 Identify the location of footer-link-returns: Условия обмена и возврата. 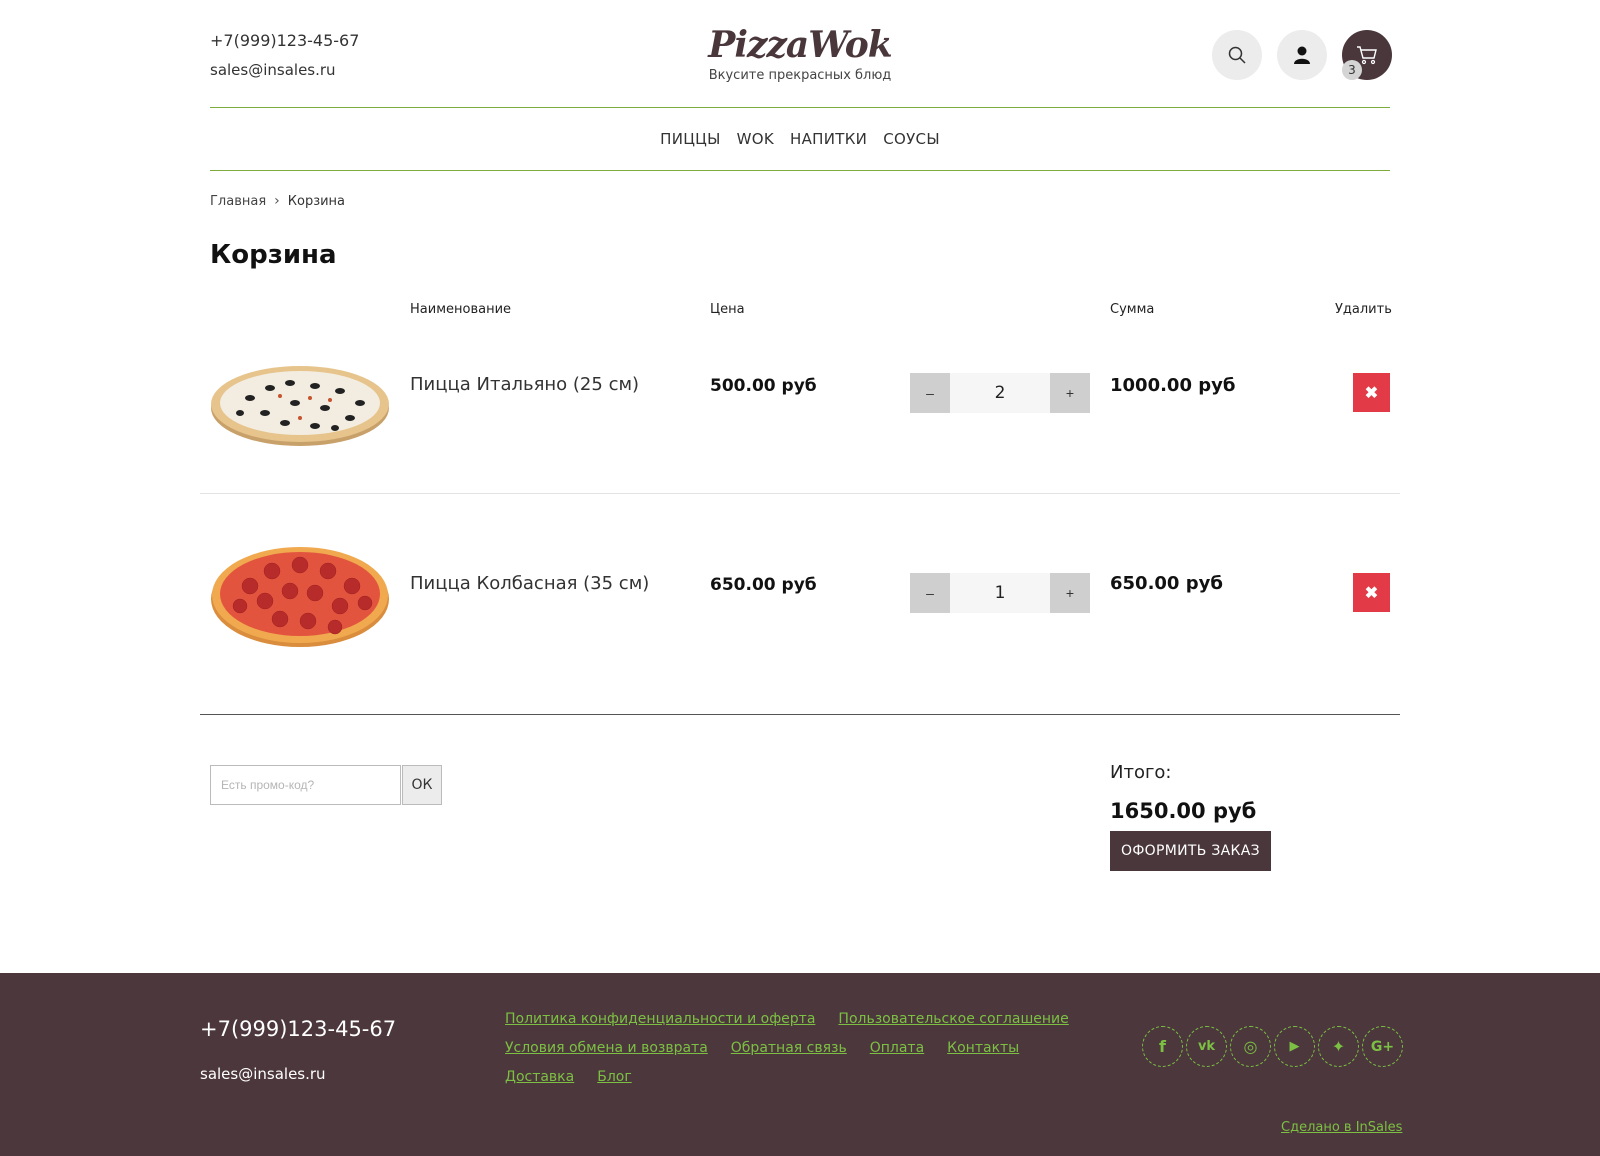
(606, 1048).